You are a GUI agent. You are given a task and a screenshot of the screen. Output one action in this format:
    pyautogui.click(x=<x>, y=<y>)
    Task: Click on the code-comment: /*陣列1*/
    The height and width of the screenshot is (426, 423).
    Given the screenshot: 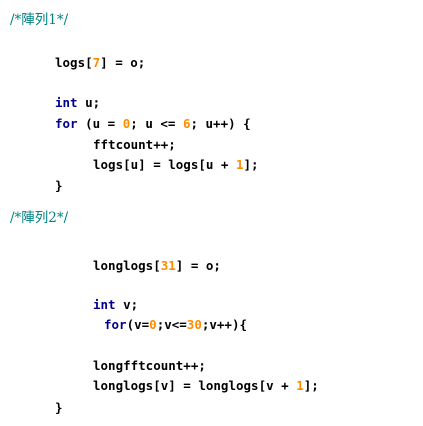 What is the action you would take?
    pyautogui.click(x=39, y=20)
    